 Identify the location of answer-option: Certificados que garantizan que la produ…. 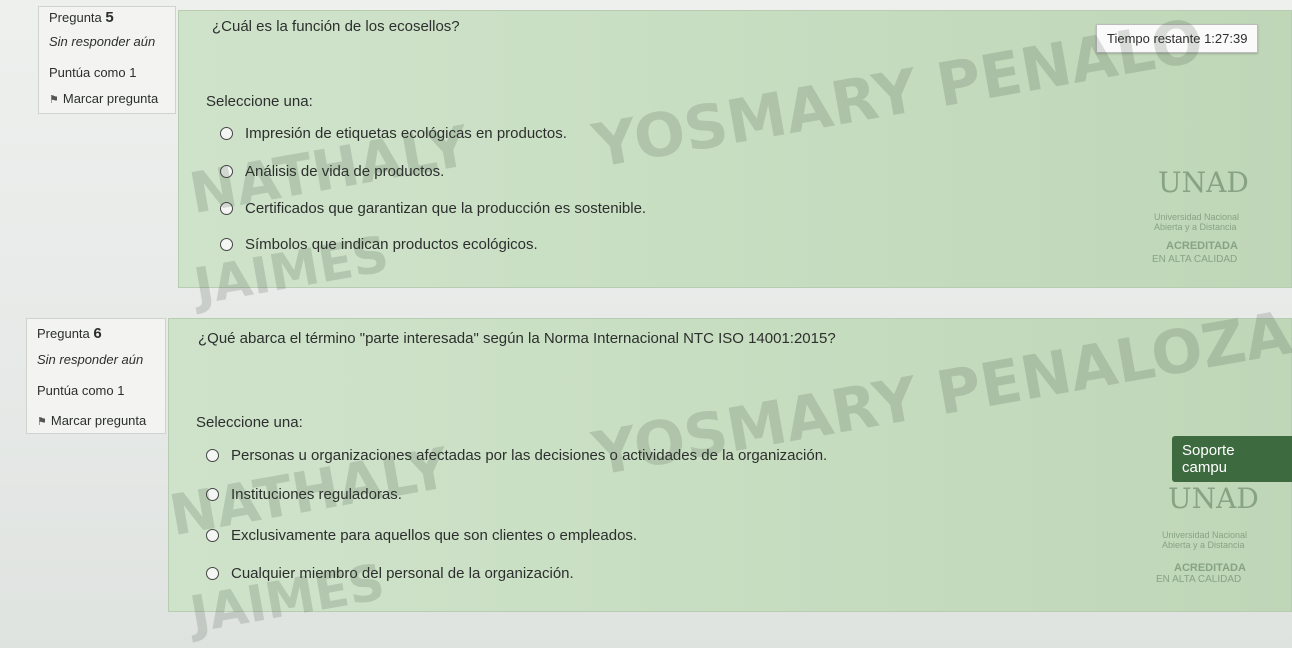
(433, 208).